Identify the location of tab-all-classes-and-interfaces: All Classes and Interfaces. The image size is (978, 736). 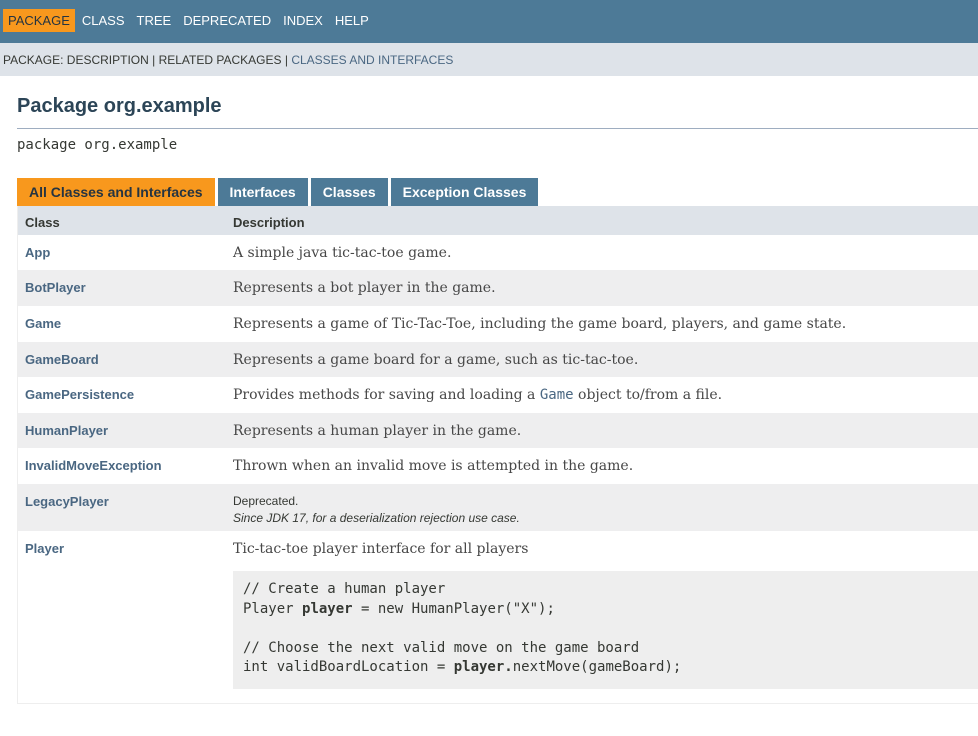
(116, 192).